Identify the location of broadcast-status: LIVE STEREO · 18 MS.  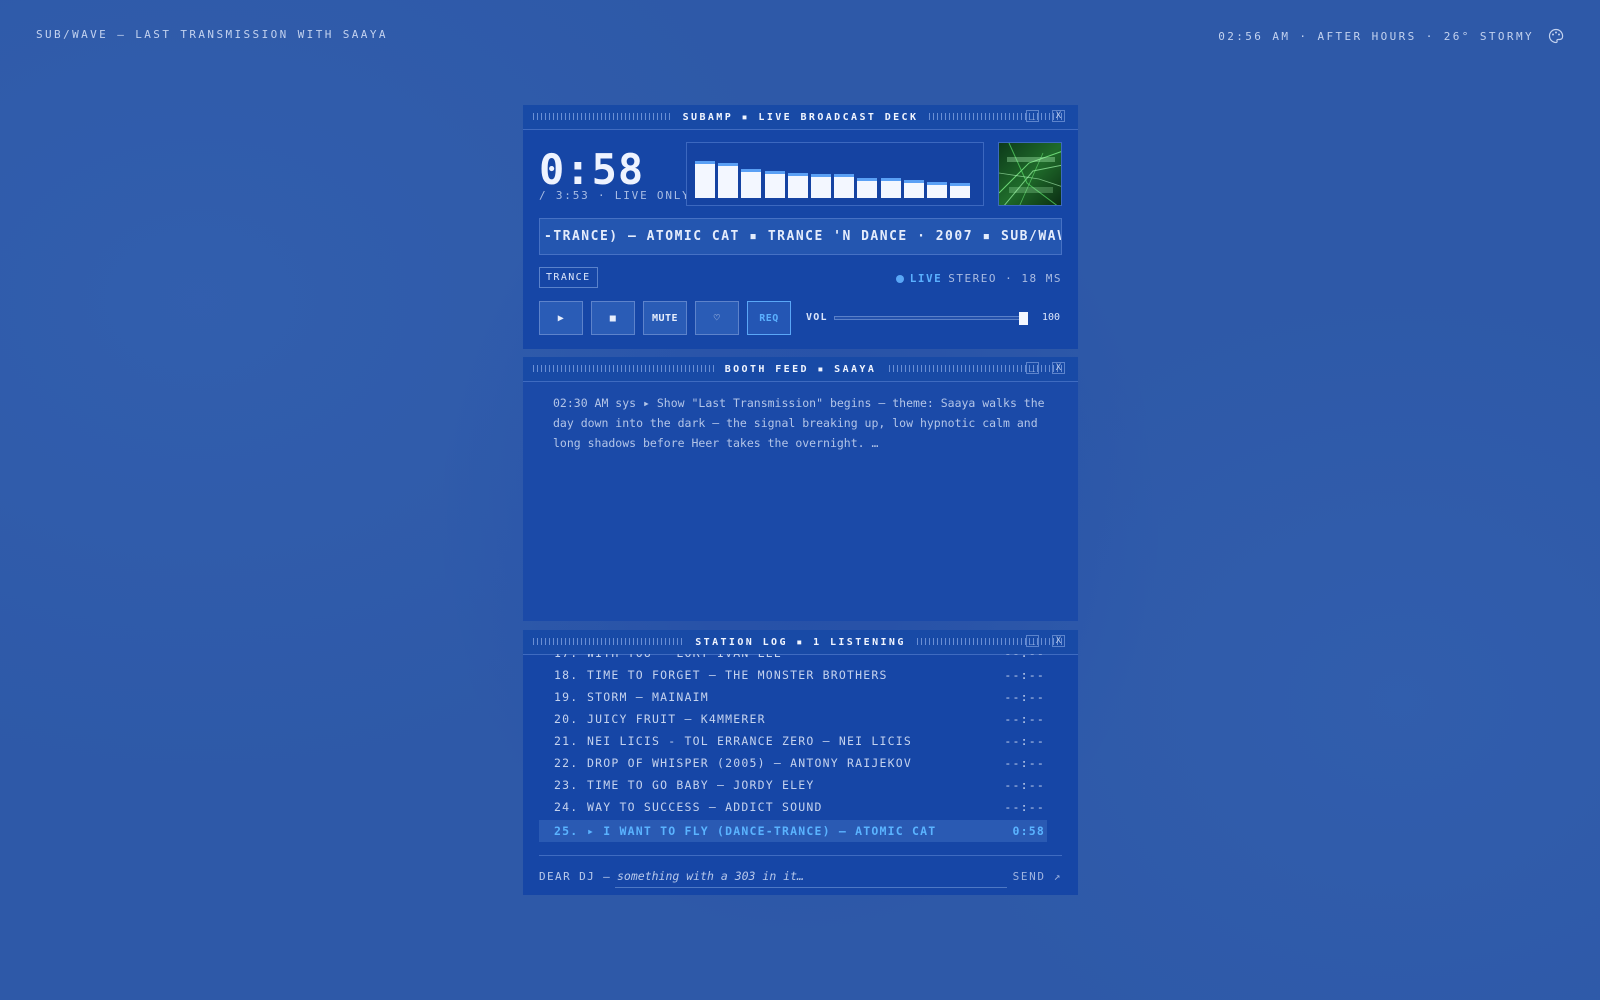
(978, 278).